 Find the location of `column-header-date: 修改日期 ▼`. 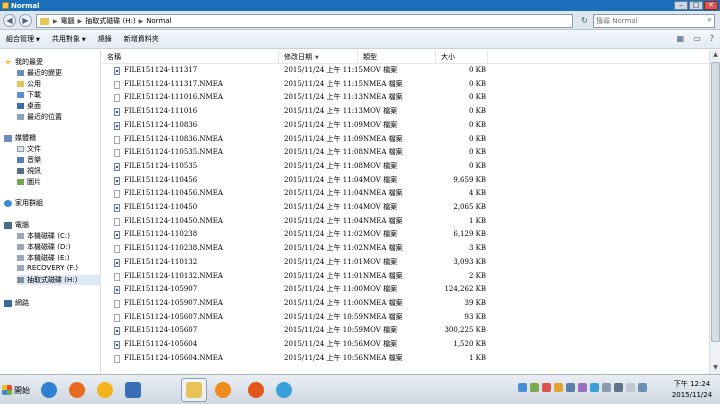

column-header-date: 修改日期 ▼ is located at coordinates (318, 57).